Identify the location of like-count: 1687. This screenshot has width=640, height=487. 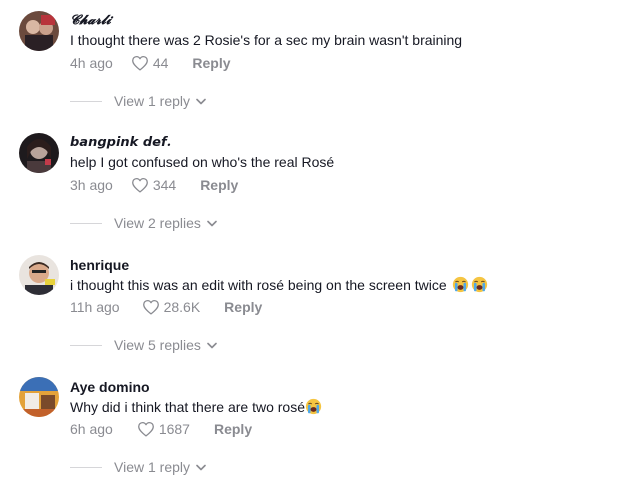
(174, 429).